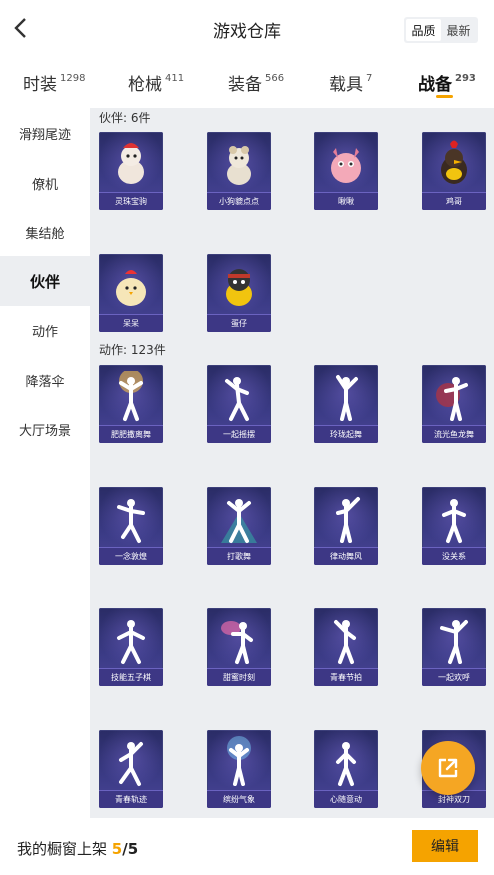  What do you see at coordinates (239, 799) in the screenshot?
I see `card-caption: 缤纷气象` at bounding box center [239, 799].